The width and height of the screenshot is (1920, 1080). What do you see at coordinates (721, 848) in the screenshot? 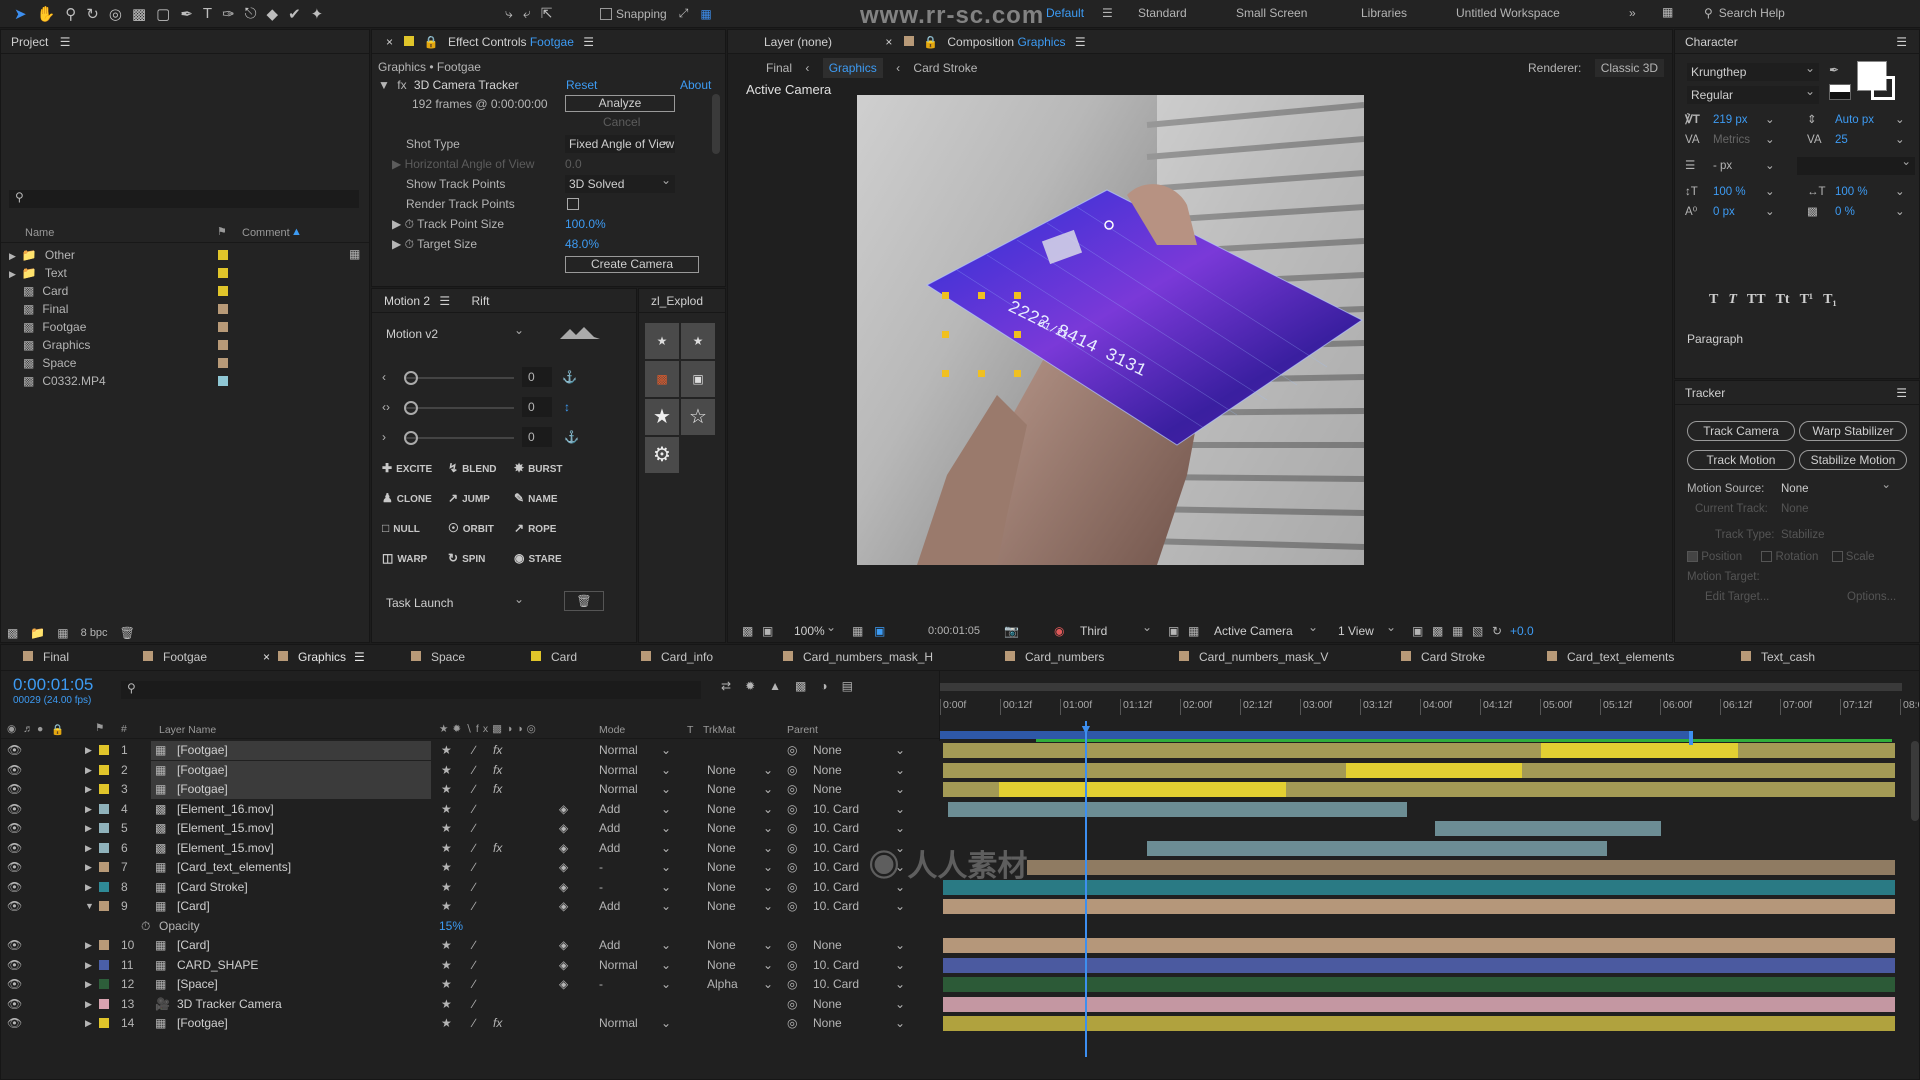
I see `layer-trkmat: None` at bounding box center [721, 848].